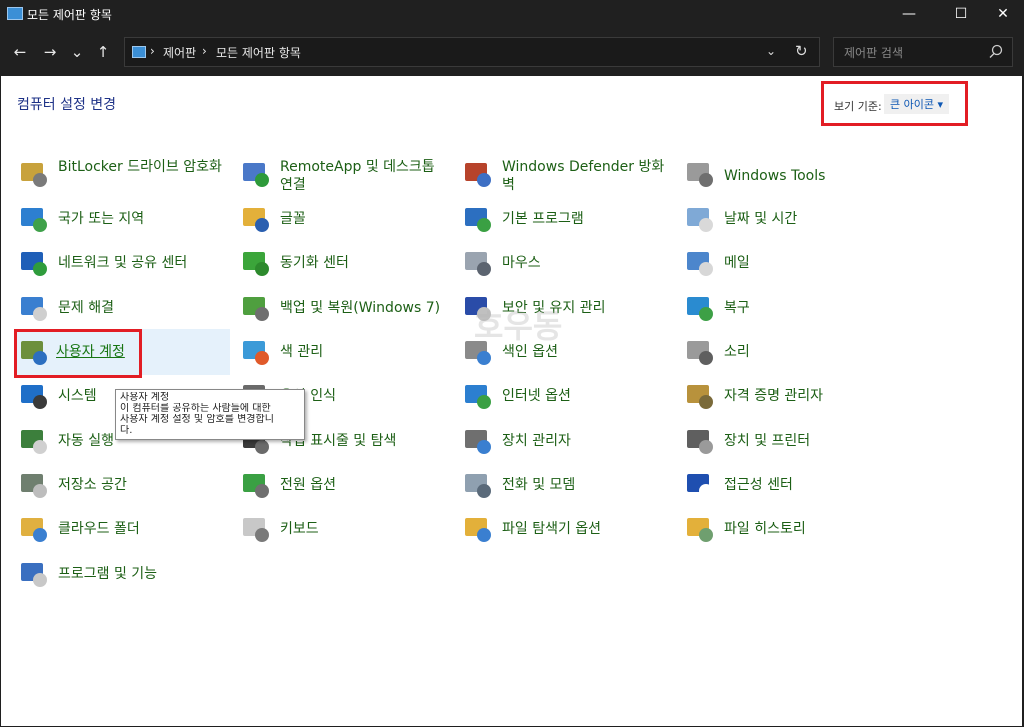 This screenshot has width=1024, height=727. What do you see at coordinates (909, 14) in the screenshot?
I see `minimize-button: —` at bounding box center [909, 14].